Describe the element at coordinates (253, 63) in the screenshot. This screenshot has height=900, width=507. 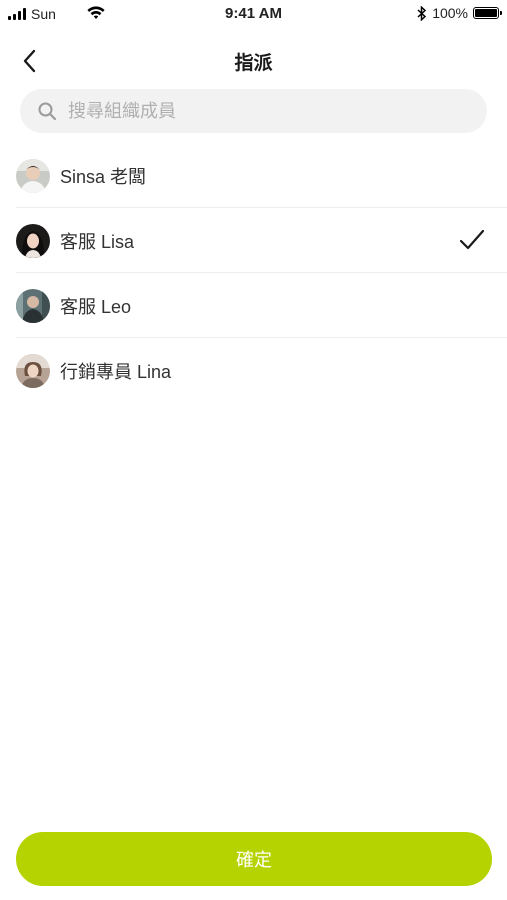
I see `page-title: 指派` at that location.